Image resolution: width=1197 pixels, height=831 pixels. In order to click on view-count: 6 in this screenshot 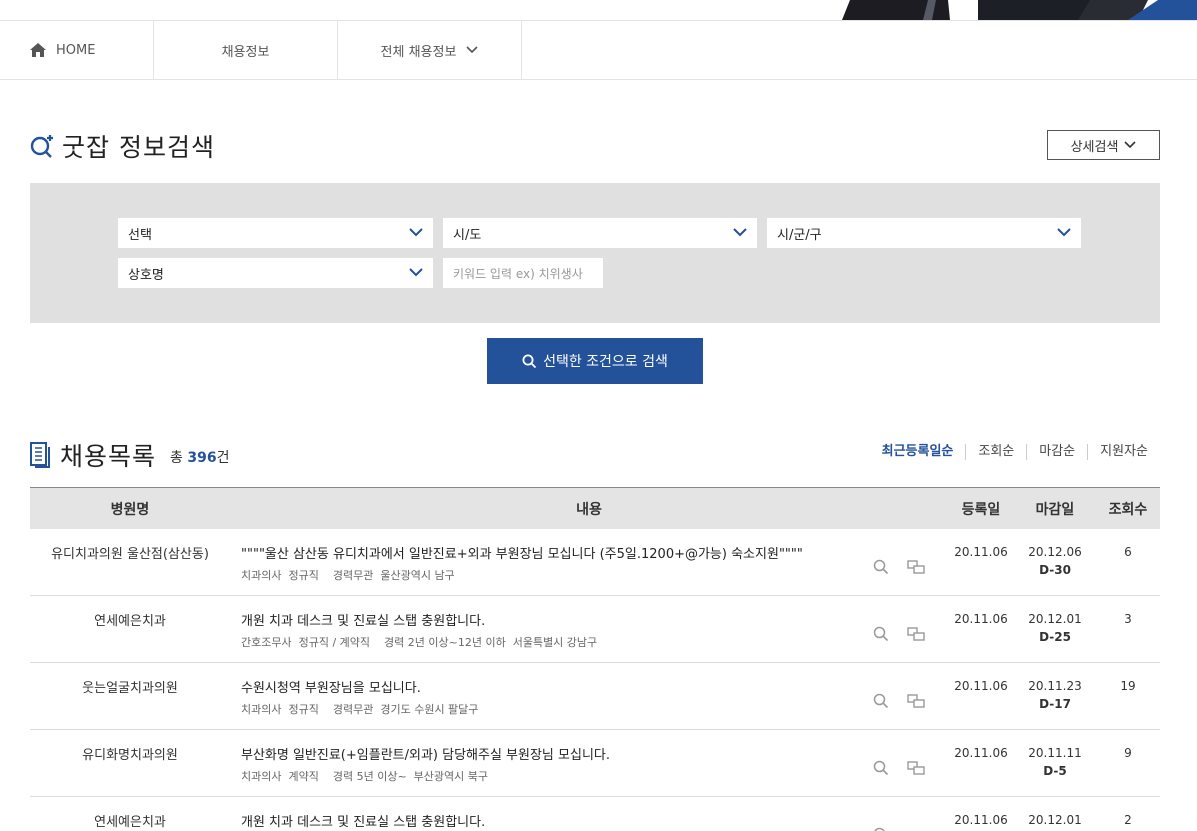, I will do `click(1128, 552)`.